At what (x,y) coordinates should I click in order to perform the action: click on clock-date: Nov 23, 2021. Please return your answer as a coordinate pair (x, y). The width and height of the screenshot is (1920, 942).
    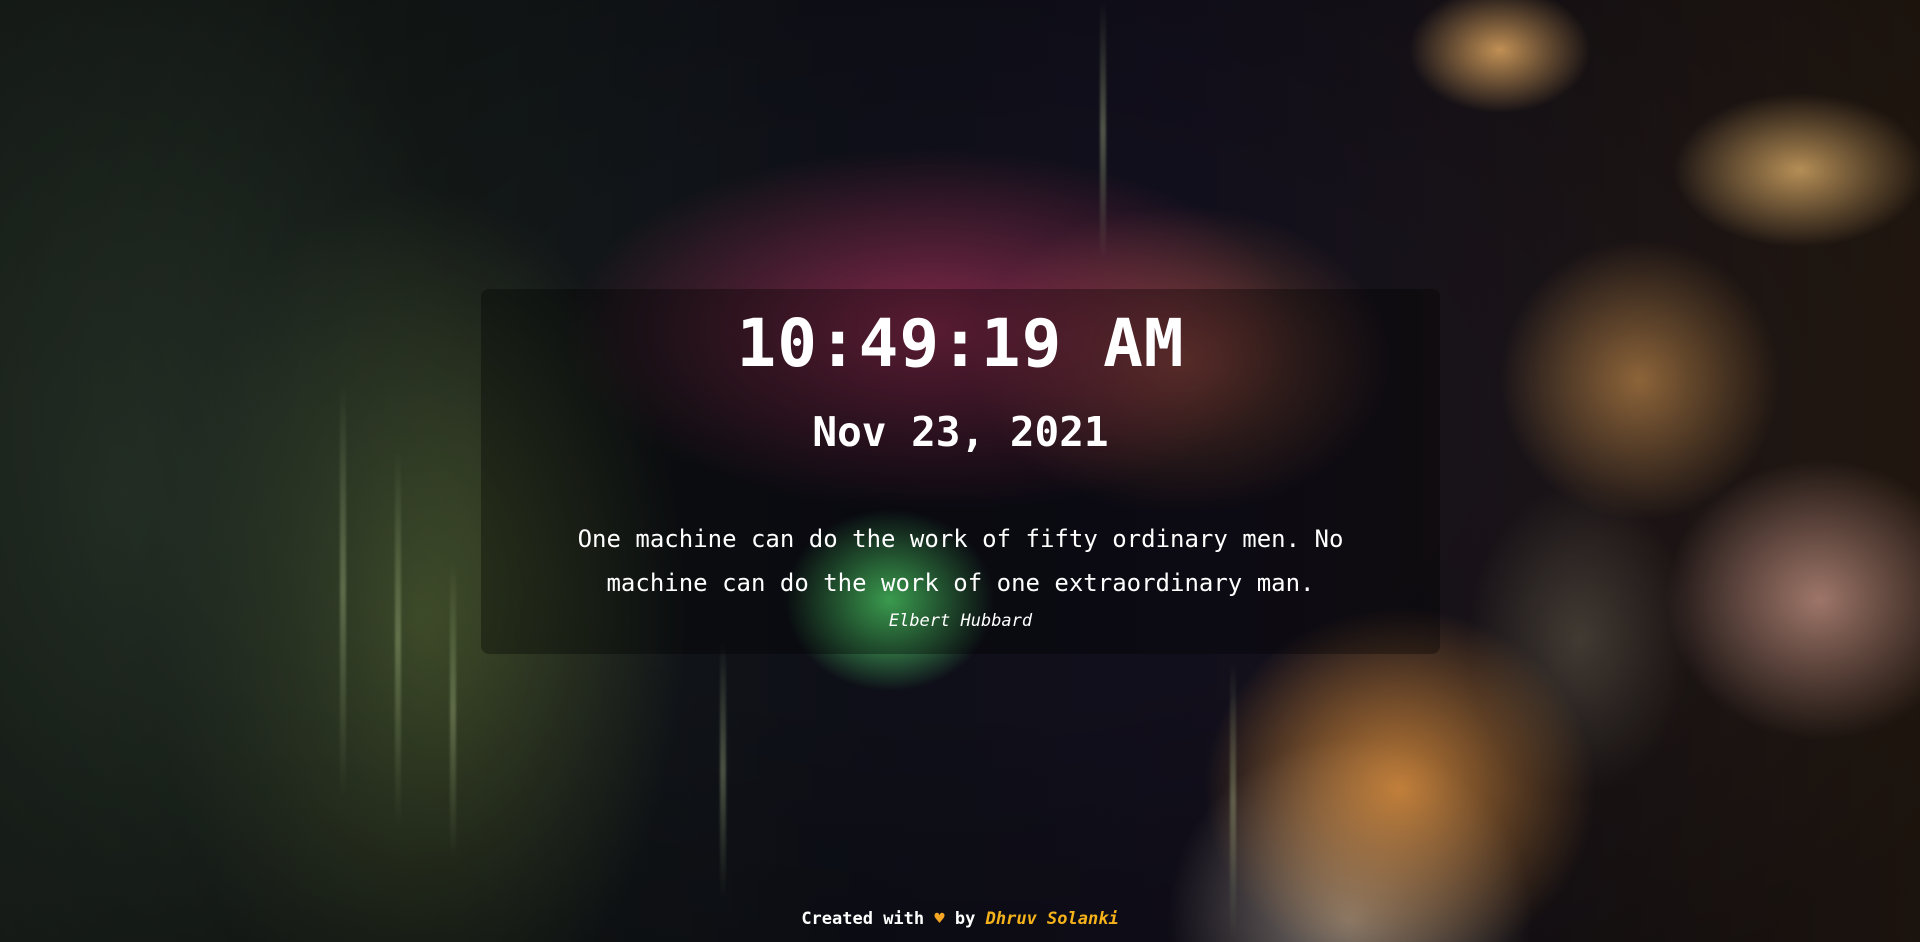
    Looking at the image, I should click on (960, 432).